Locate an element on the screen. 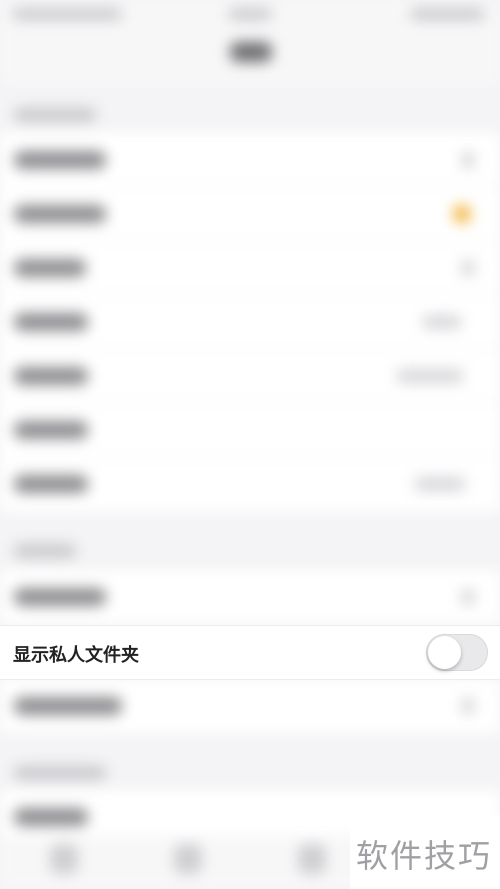 The width and height of the screenshot is (500, 889). status-time is located at coordinates (250, 14).